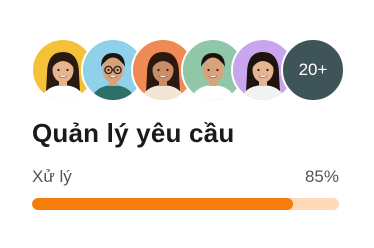 Image resolution: width=374 pixels, height=248 pixels. What do you see at coordinates (52, 176) in the screenshot?
I see `progress-label: Xử lý` at bounding box center [52, 176].